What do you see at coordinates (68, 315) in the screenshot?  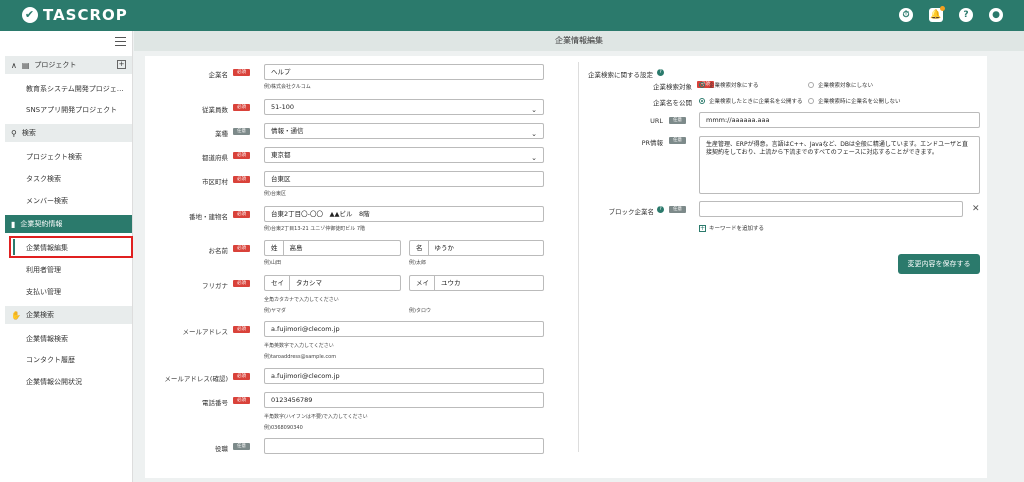 I see `sidebar-section-company-search: ✋ 企業検索` at bounding box center [68, 315].